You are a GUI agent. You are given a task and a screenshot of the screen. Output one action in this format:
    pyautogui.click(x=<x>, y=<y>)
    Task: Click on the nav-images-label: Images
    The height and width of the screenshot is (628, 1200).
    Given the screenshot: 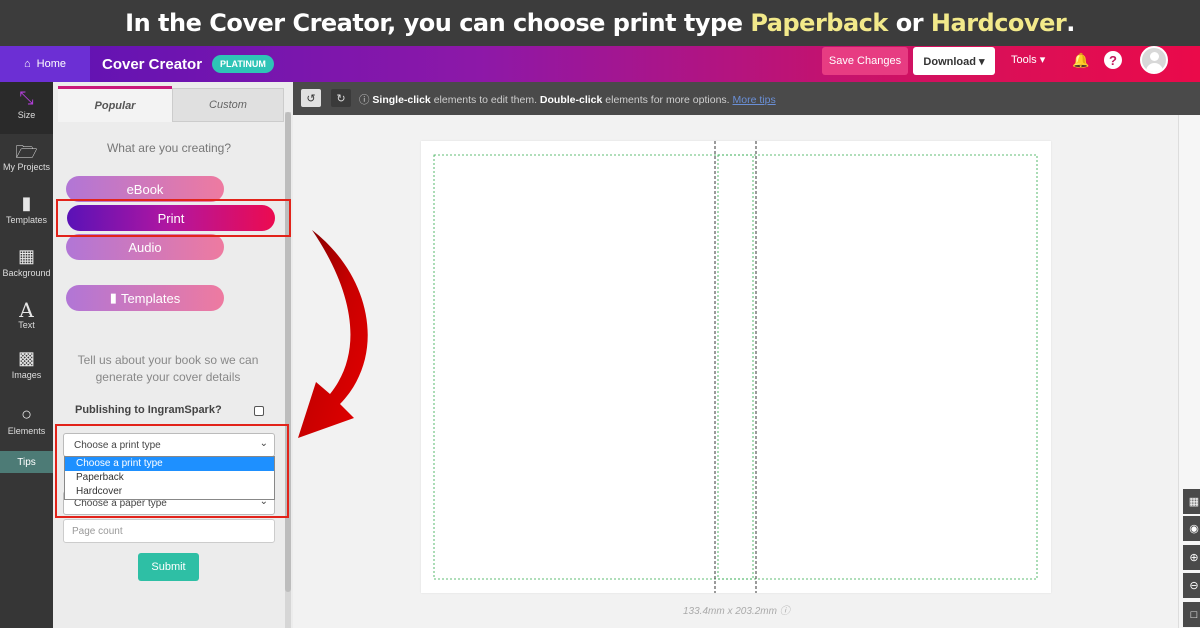 What is the action you would take?
    pyautogui.click(x=26, y=375)
    